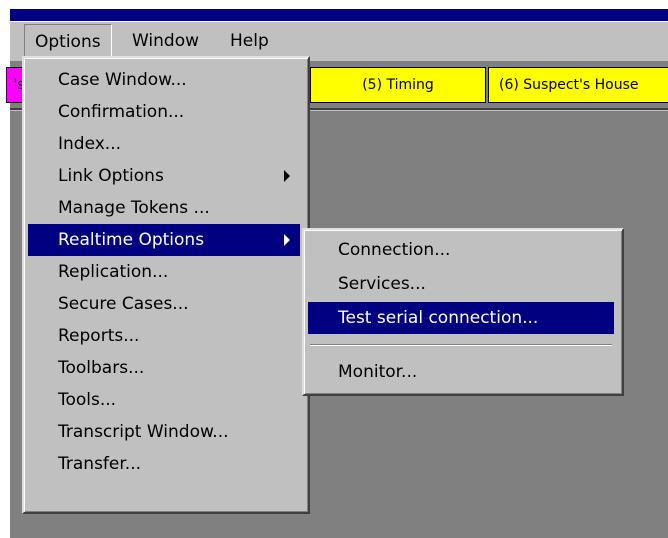 The image size is (668, 538). What do you see at coordinates (398, 85) in the screenshot?
I see `tab-timing: (5) Timing` at bounding box center [398, 85].